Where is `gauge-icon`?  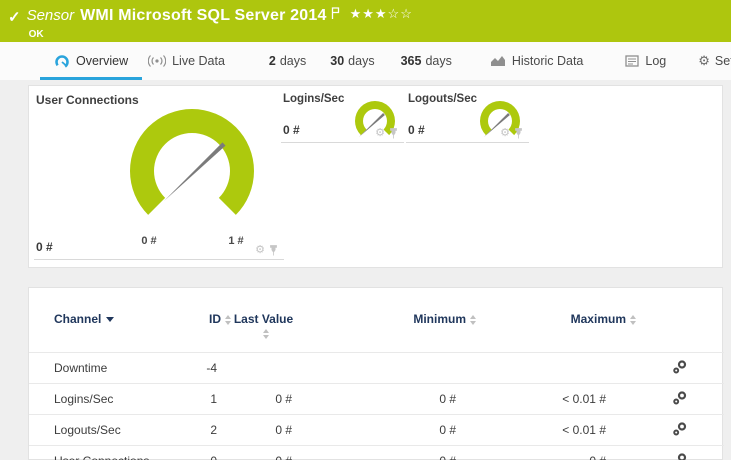 gauge-icon is located at coordinates (62, 61).